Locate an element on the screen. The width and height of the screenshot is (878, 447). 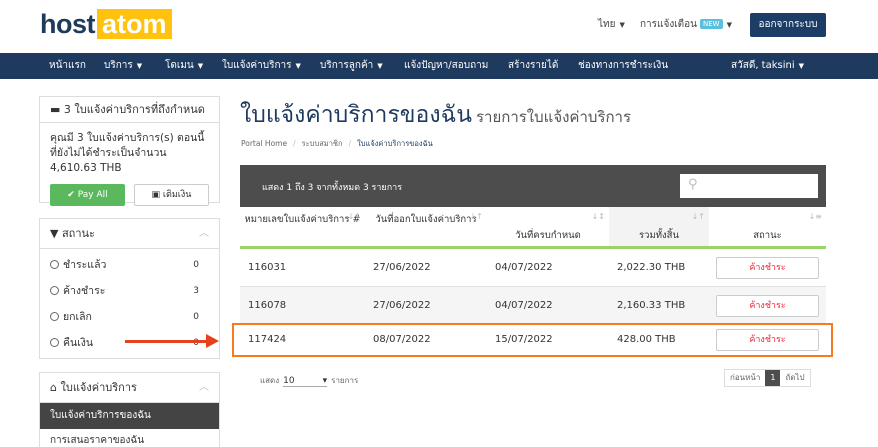
invoice-id: 116078 is located at coordinates (267, 305).